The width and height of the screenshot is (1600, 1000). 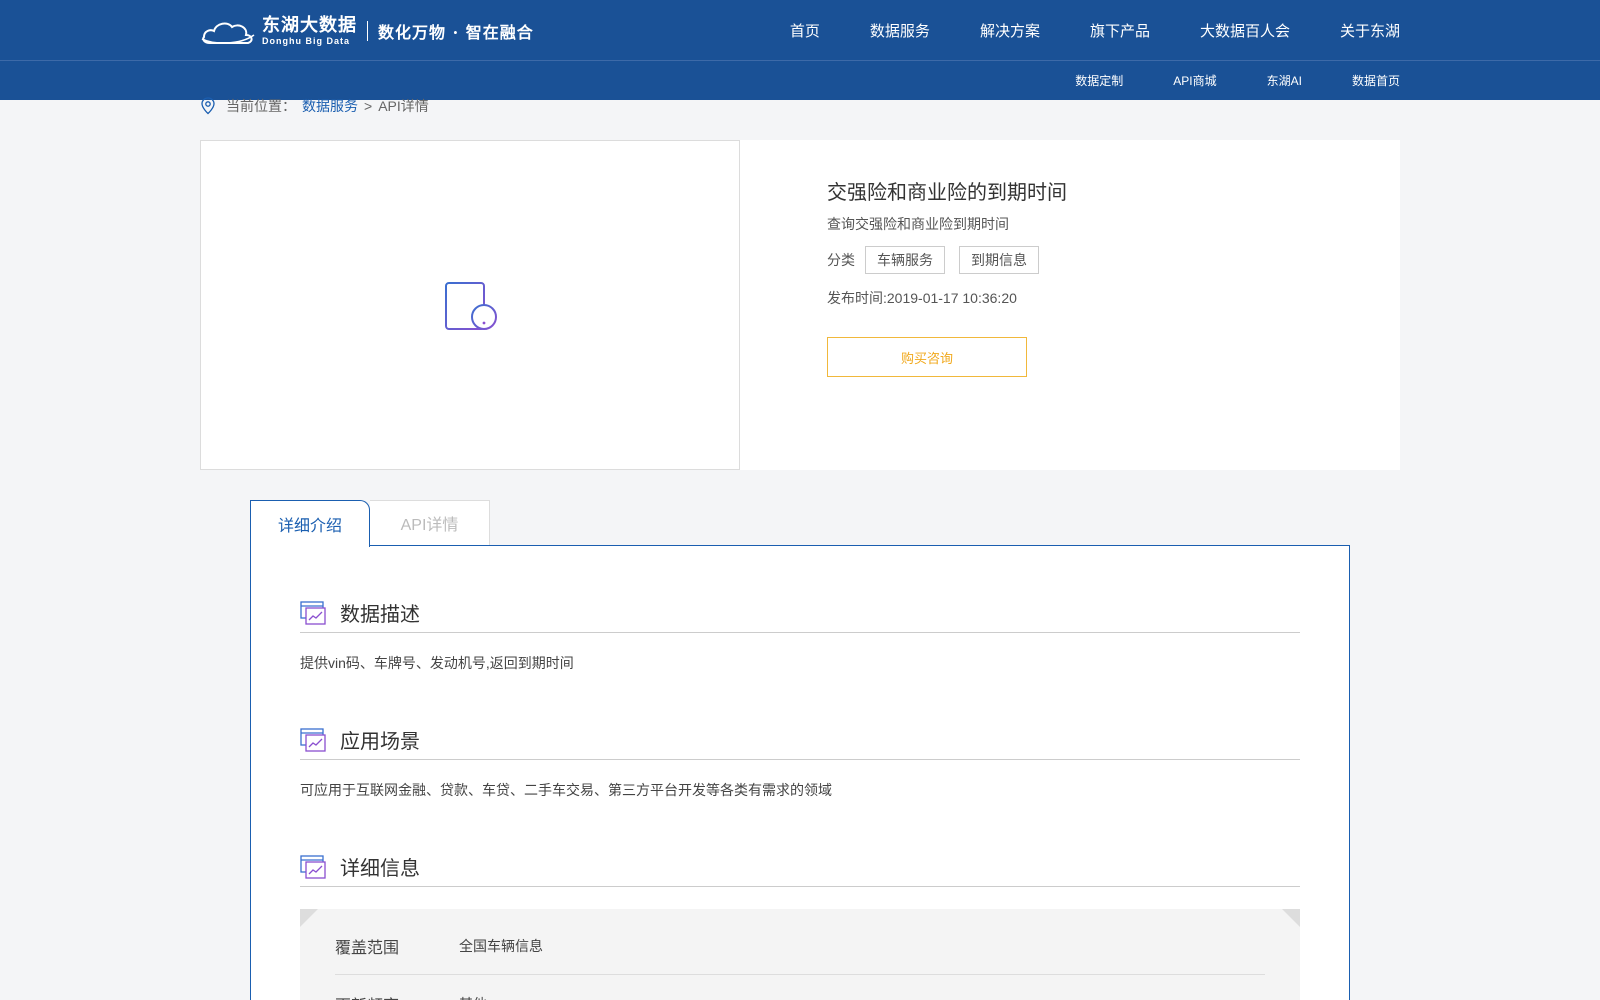 What do you see at coordinates (1010, 30) in the screenshot?
I see `nav-solutions: 解决方案` at bounding box center [1010, 30].